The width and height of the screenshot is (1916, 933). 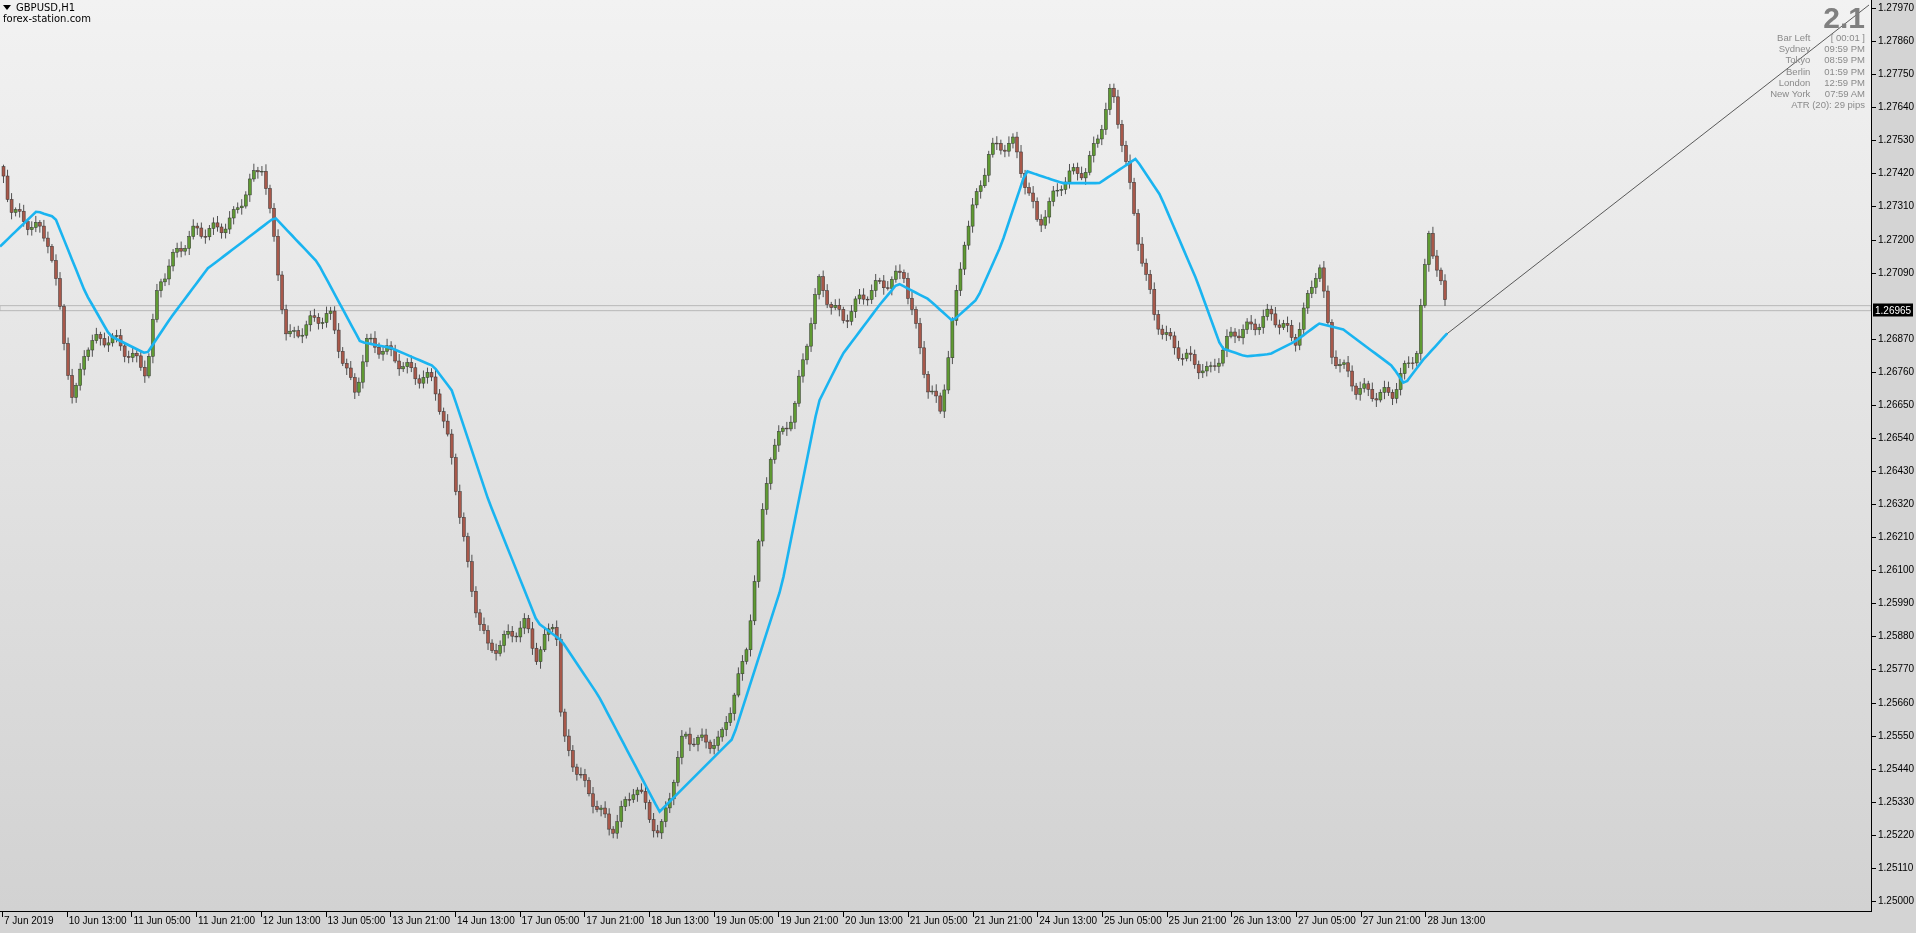 What do you see at coordinates (743, 921) in the screenshot?
I see `time-label: 19 Jun 05:00` at bounding box center [743, 921].